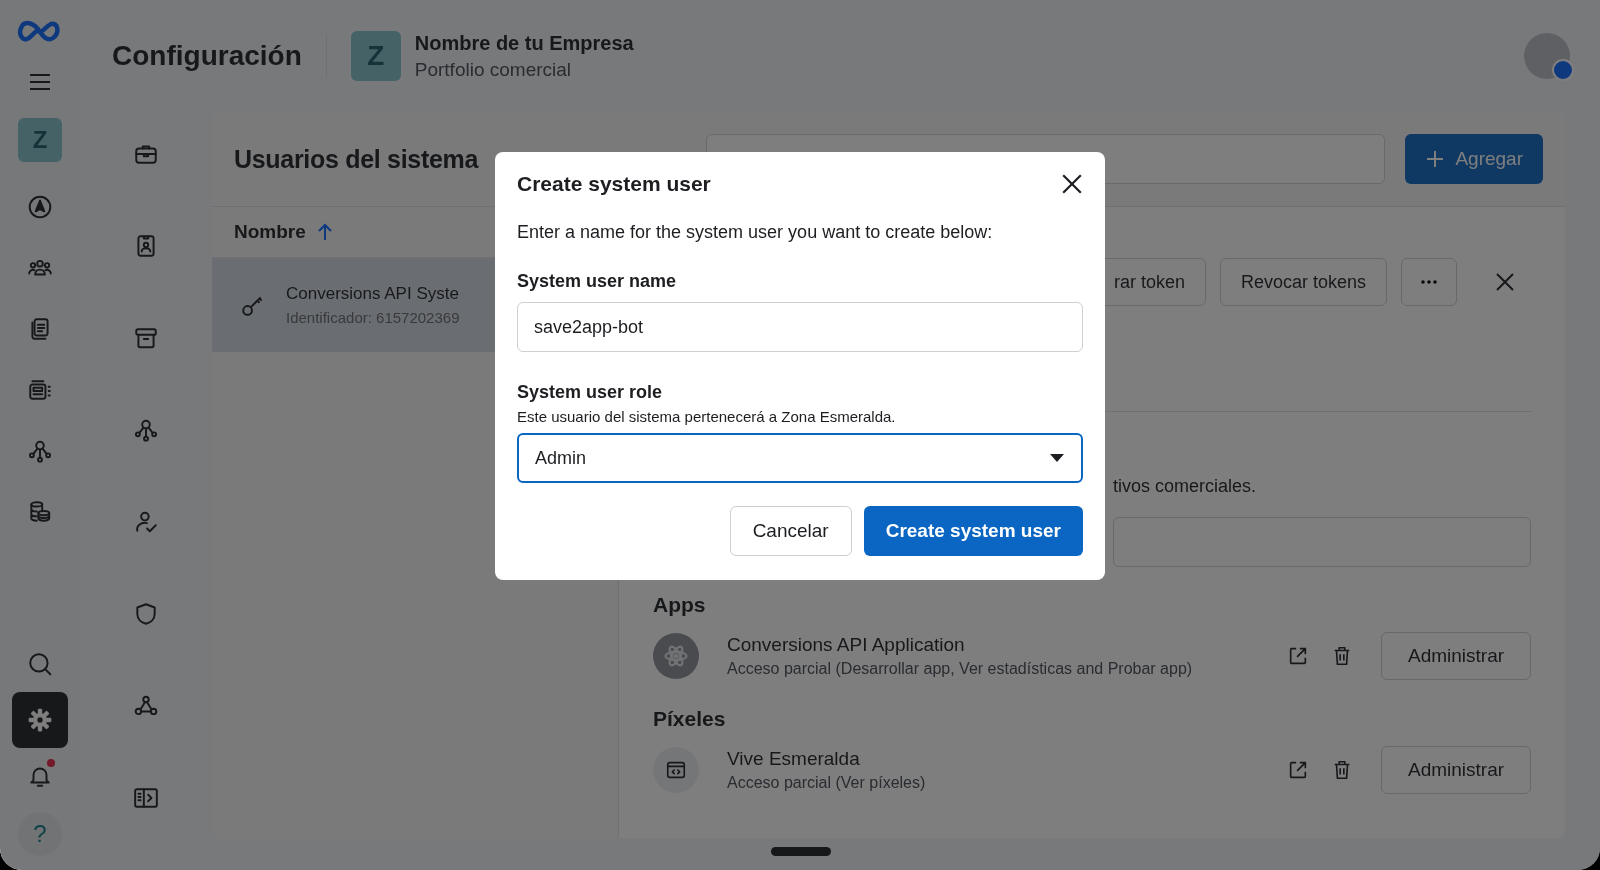  I want to click on dialog-title: Create system user, so click(614, 184).